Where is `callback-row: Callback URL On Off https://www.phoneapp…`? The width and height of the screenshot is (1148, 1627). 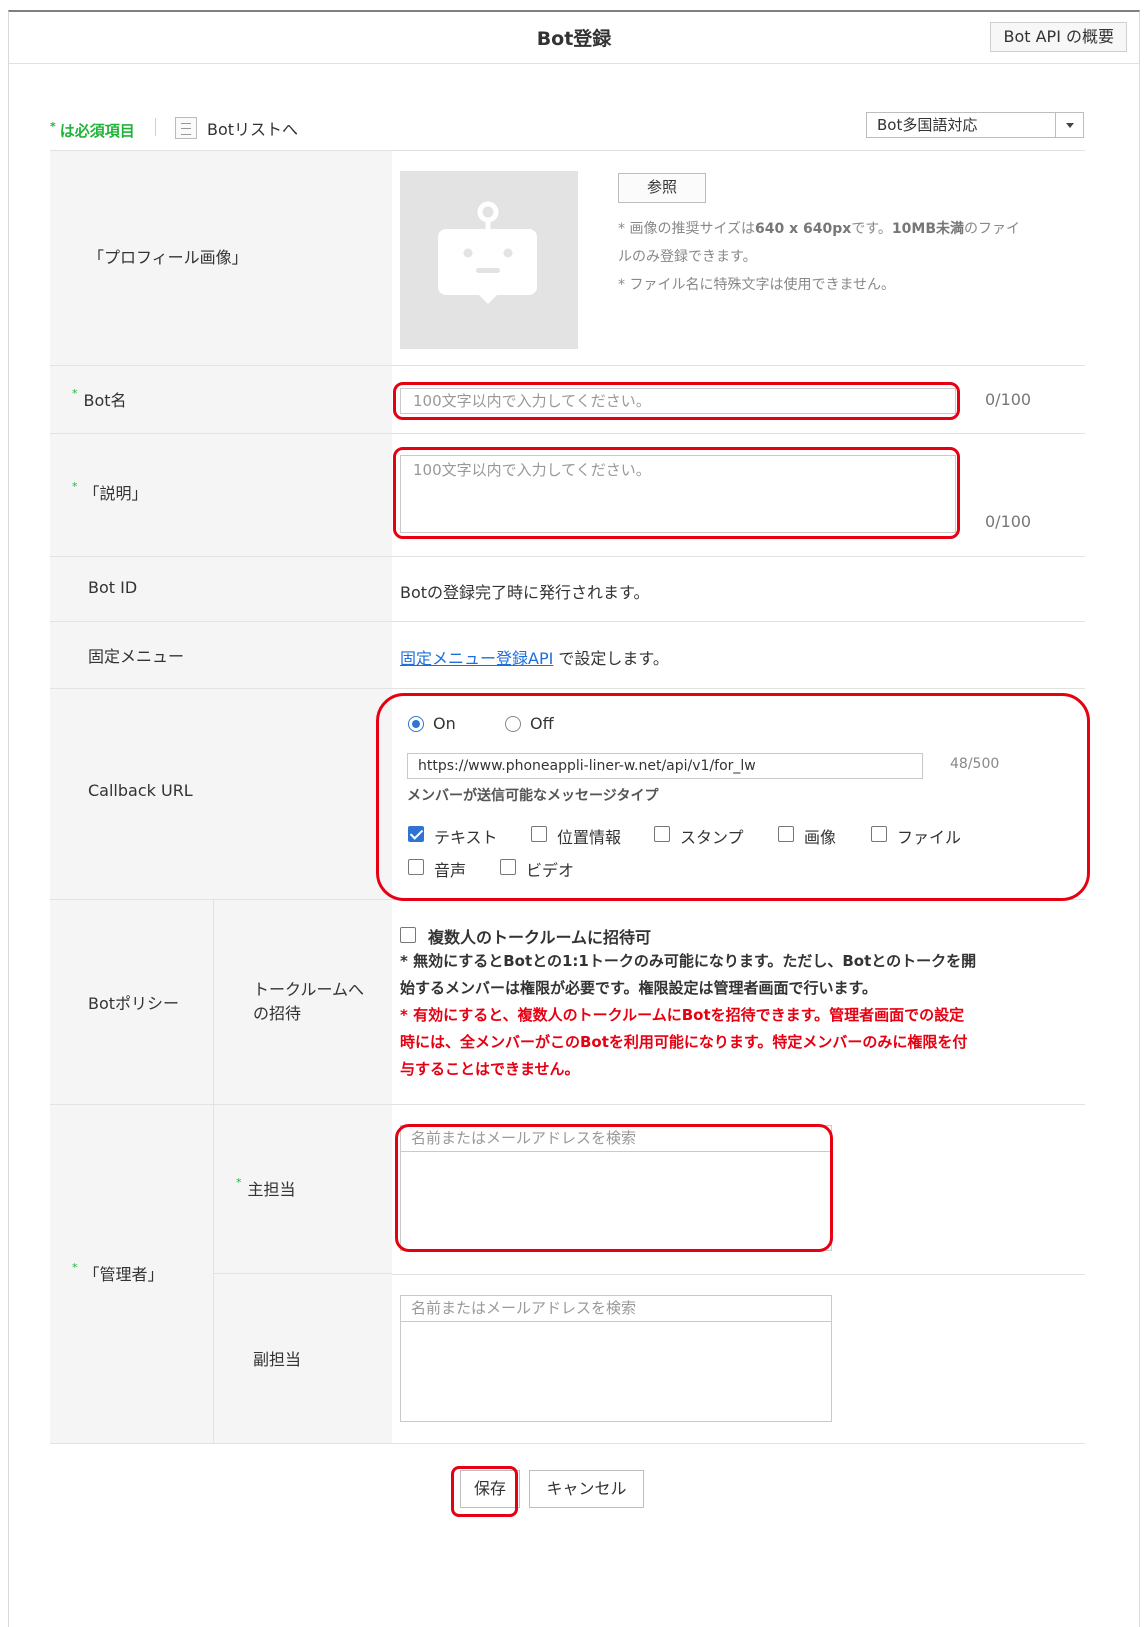
callback-row: Callback URL On Off https://www.phoneapp… is located at coordinates (570, 795).